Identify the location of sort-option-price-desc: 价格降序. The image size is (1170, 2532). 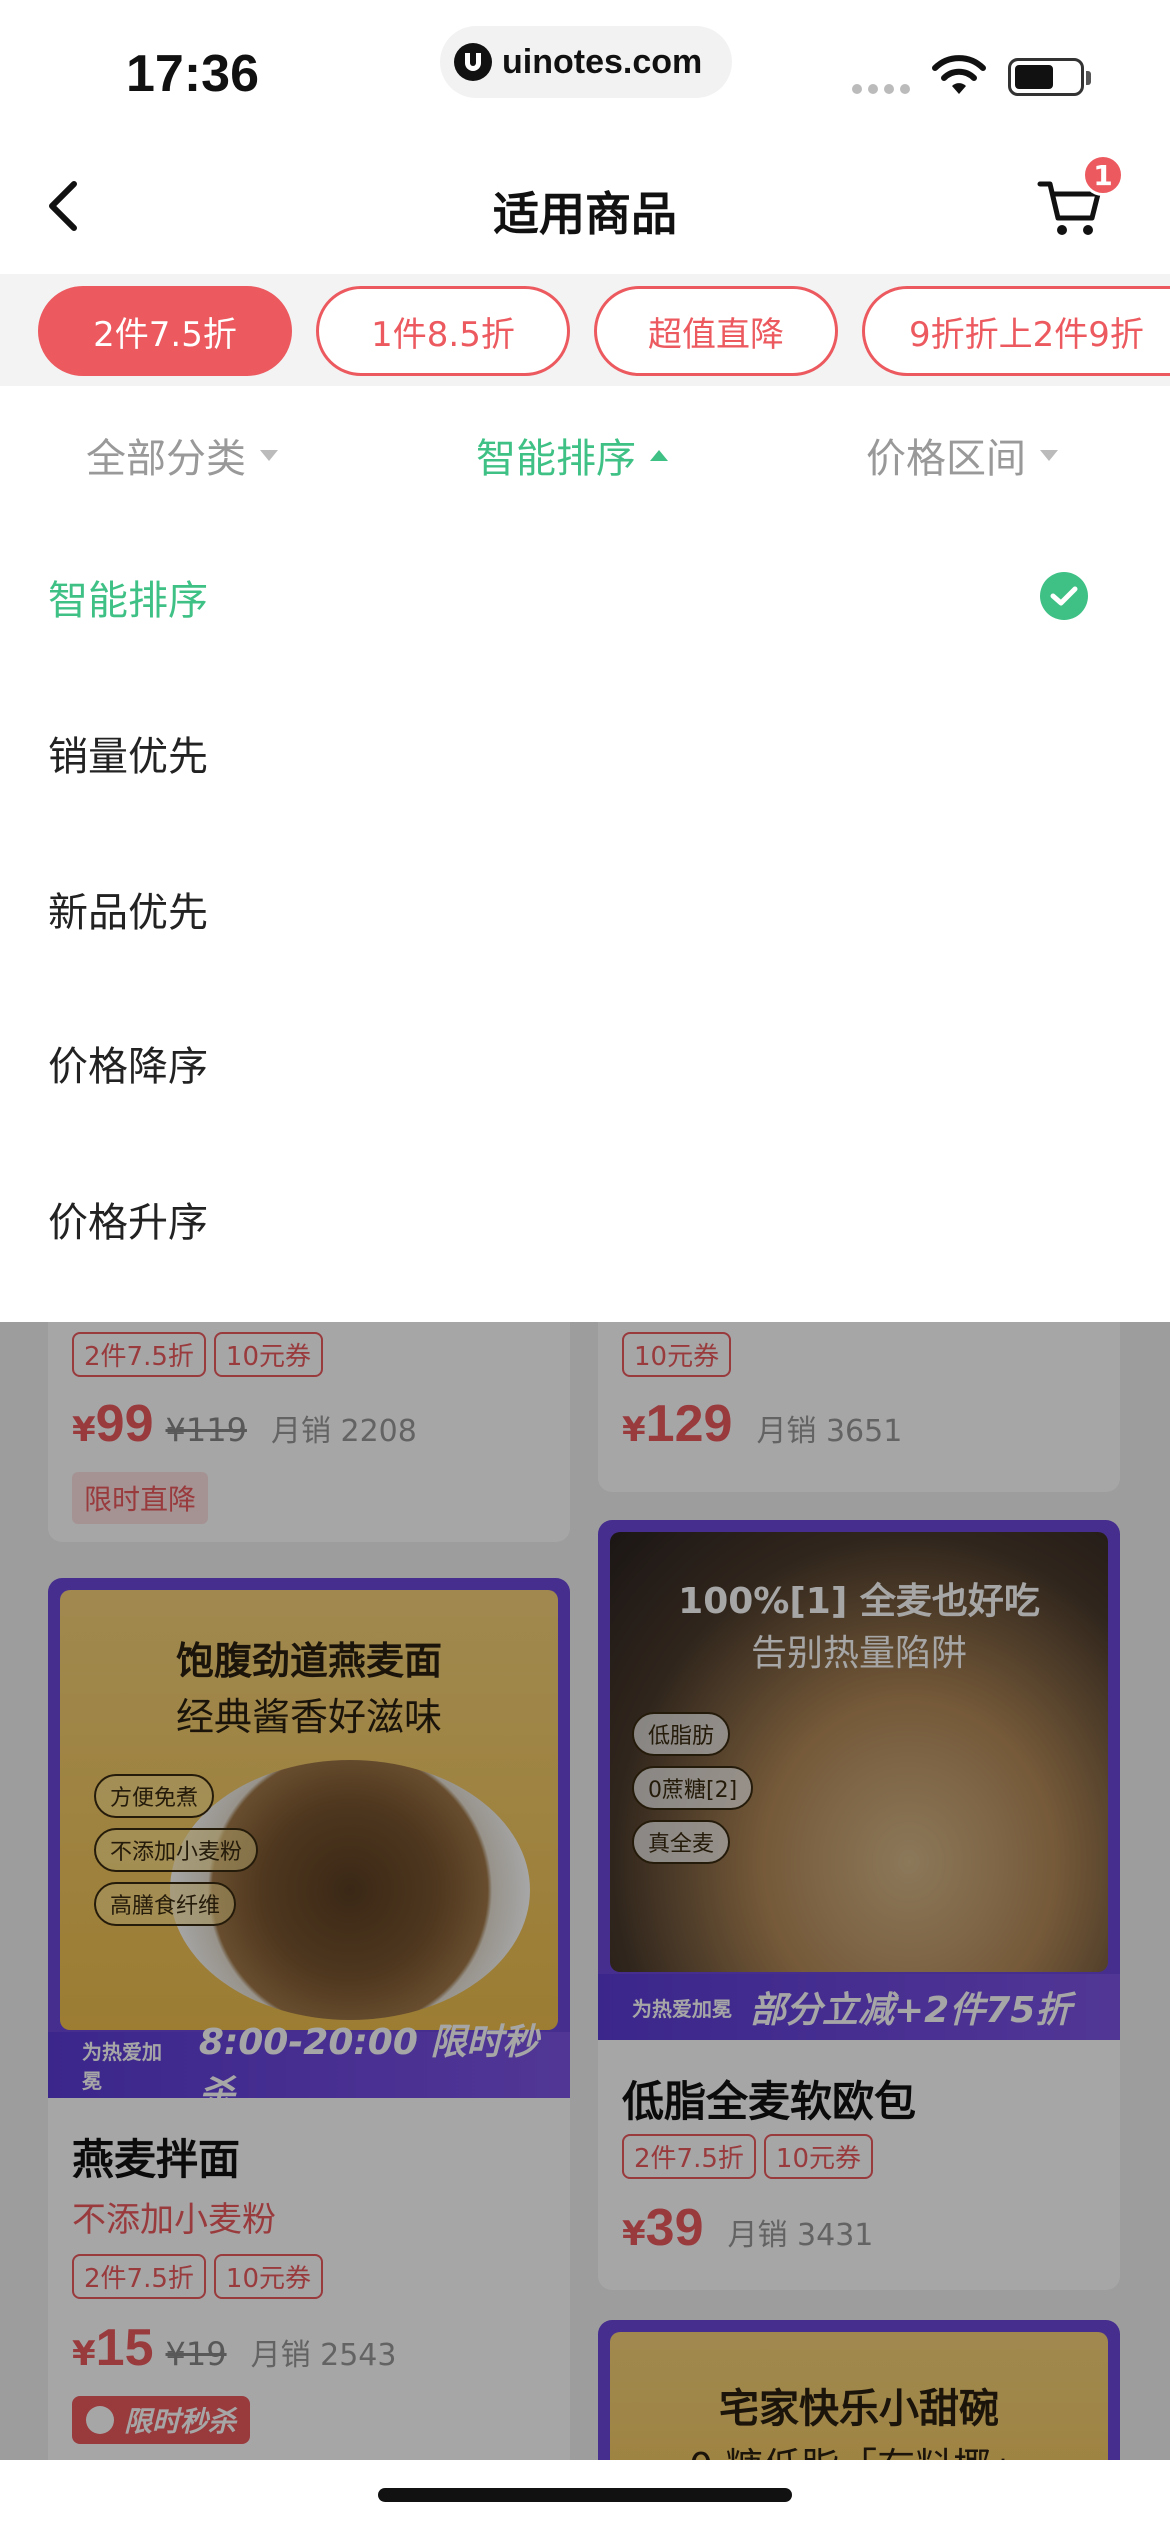
(128, 1063).